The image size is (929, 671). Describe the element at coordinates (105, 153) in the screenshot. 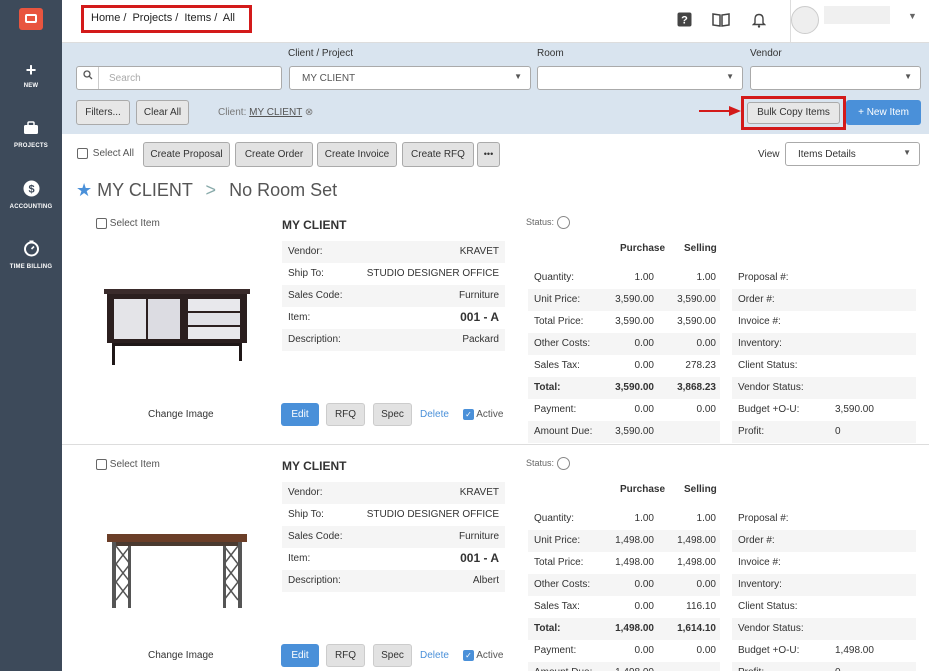

I see `select-all-checkbox: Select All` at that location.